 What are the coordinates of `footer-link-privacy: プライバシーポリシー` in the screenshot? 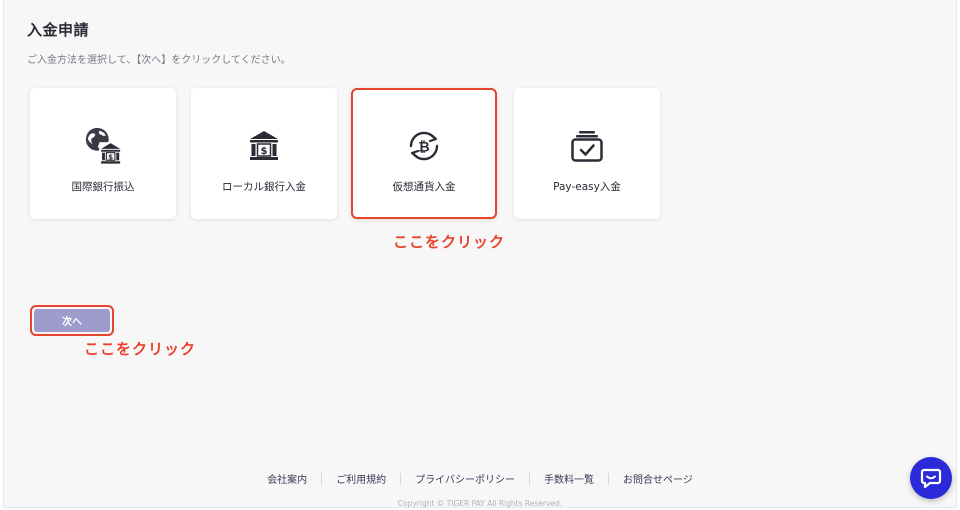 It's located at (465, 478).